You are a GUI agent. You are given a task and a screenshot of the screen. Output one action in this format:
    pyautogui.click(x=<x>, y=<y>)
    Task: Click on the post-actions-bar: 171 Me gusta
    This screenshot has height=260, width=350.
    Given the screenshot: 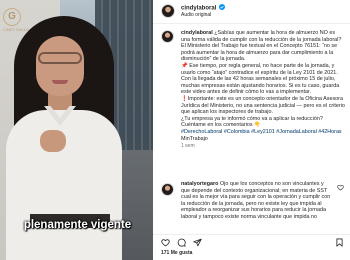 What is the action you would take?
    pyautogui.click(x=251, y=247)
    